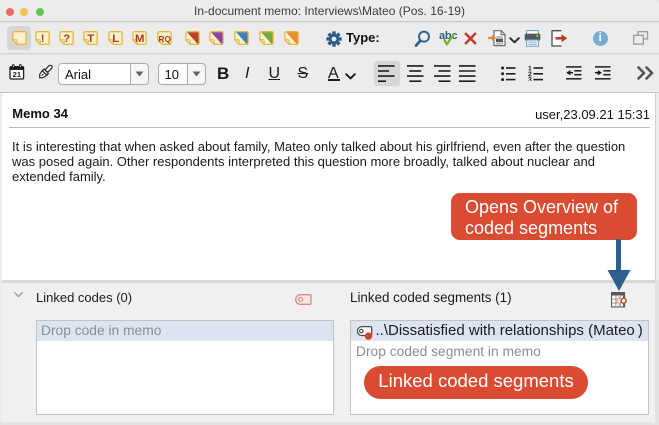 The image size is (659, 425). I want to click on svg-text: M, so click(139, 39).